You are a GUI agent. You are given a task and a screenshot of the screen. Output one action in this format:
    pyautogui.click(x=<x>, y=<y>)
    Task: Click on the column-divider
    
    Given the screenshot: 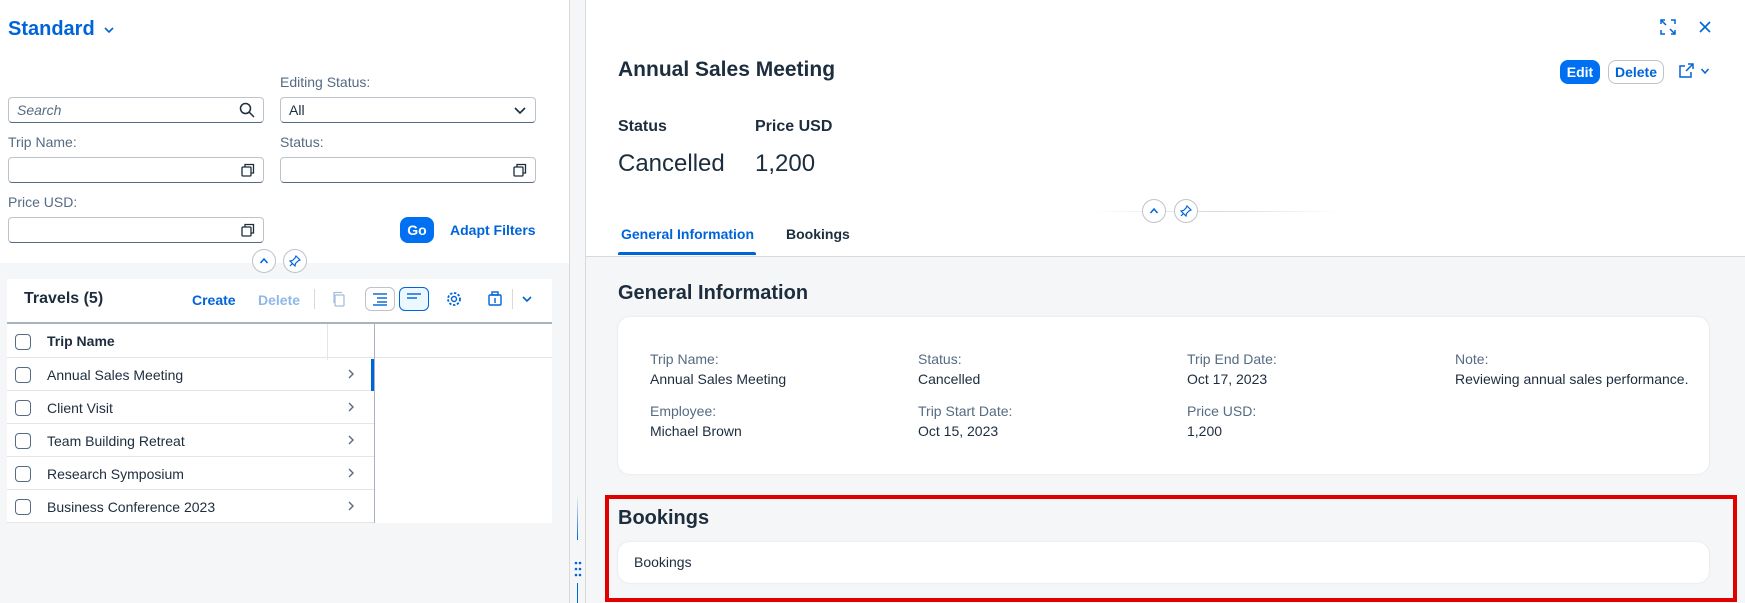 What is the action you would take?
    pyautogui.click(x=327, y=342)
    